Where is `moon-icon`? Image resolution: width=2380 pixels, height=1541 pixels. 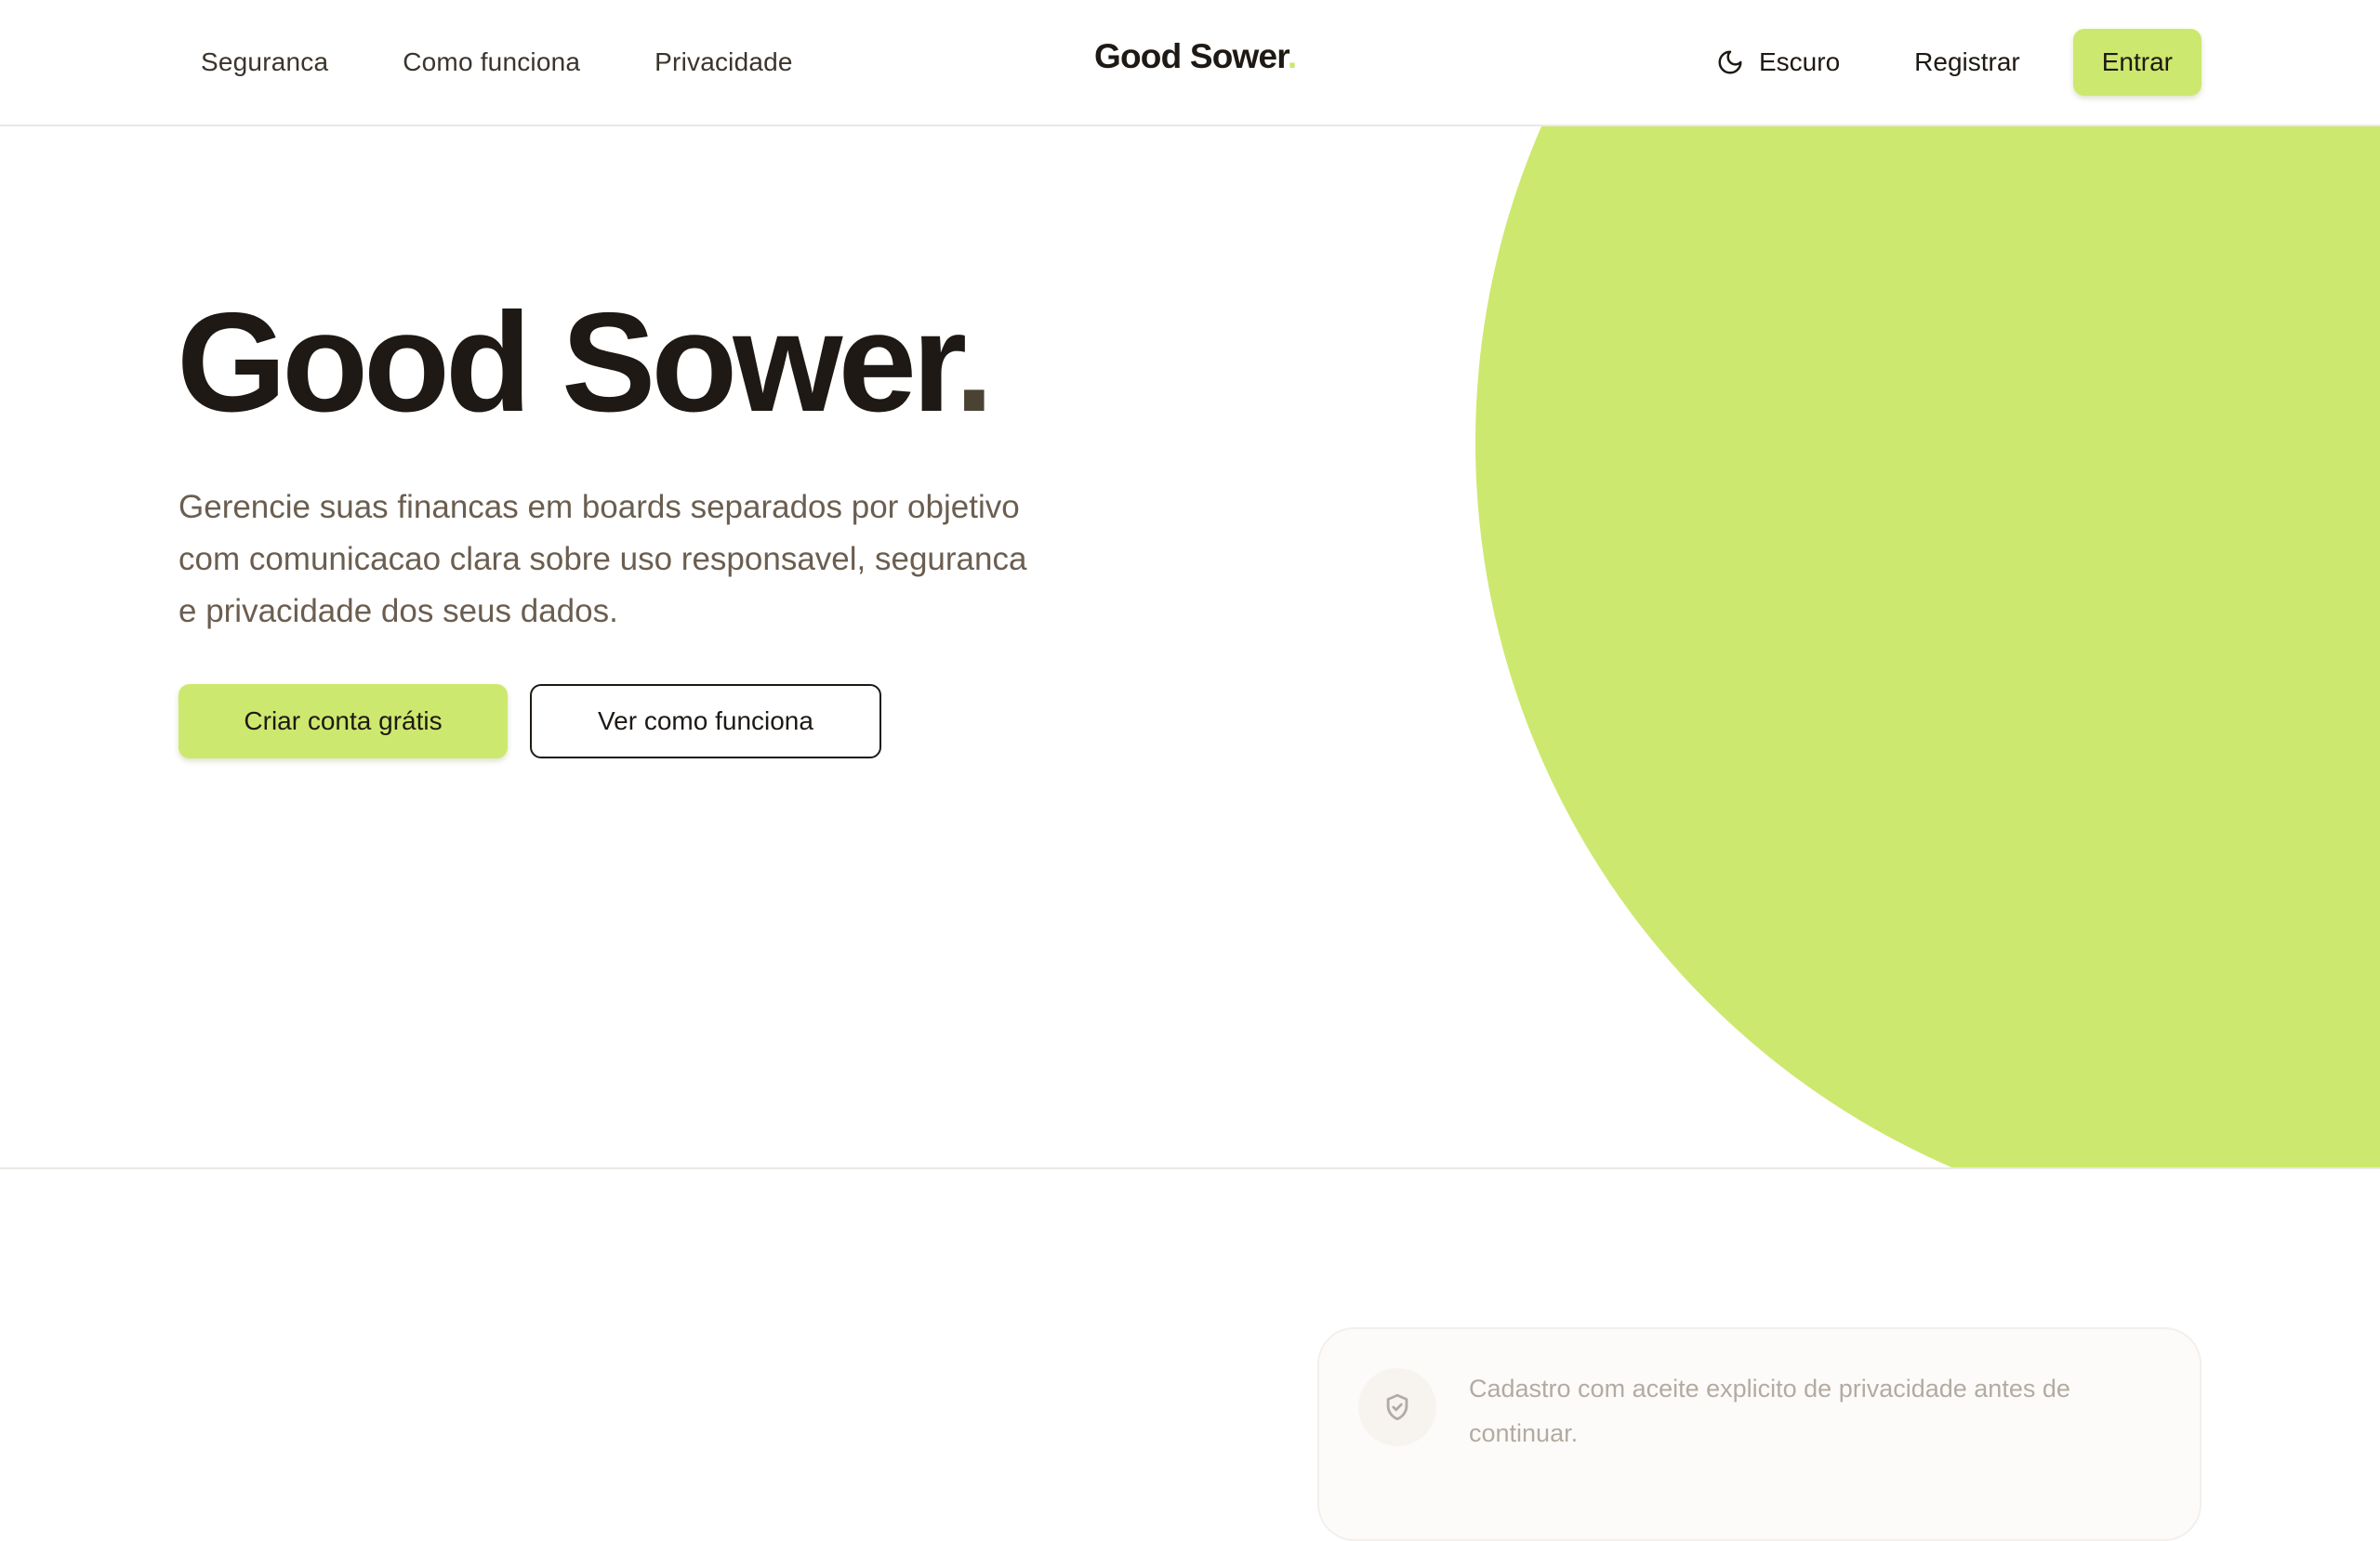
moon-icon is located at coordinates (1730, 62).